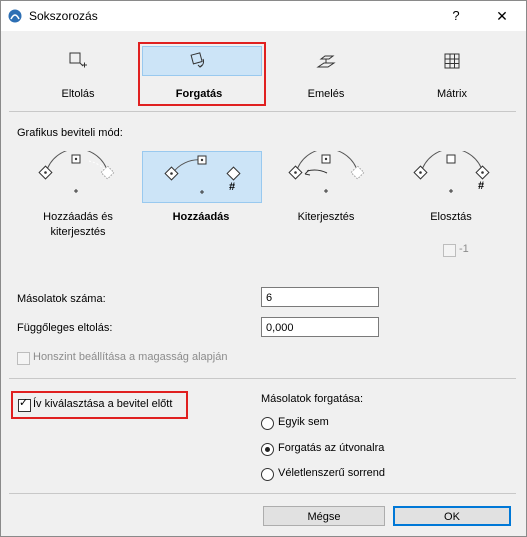 The width and height of the screenshot is (527, 537). I want to click on extend-diagram, so click(326, 170).